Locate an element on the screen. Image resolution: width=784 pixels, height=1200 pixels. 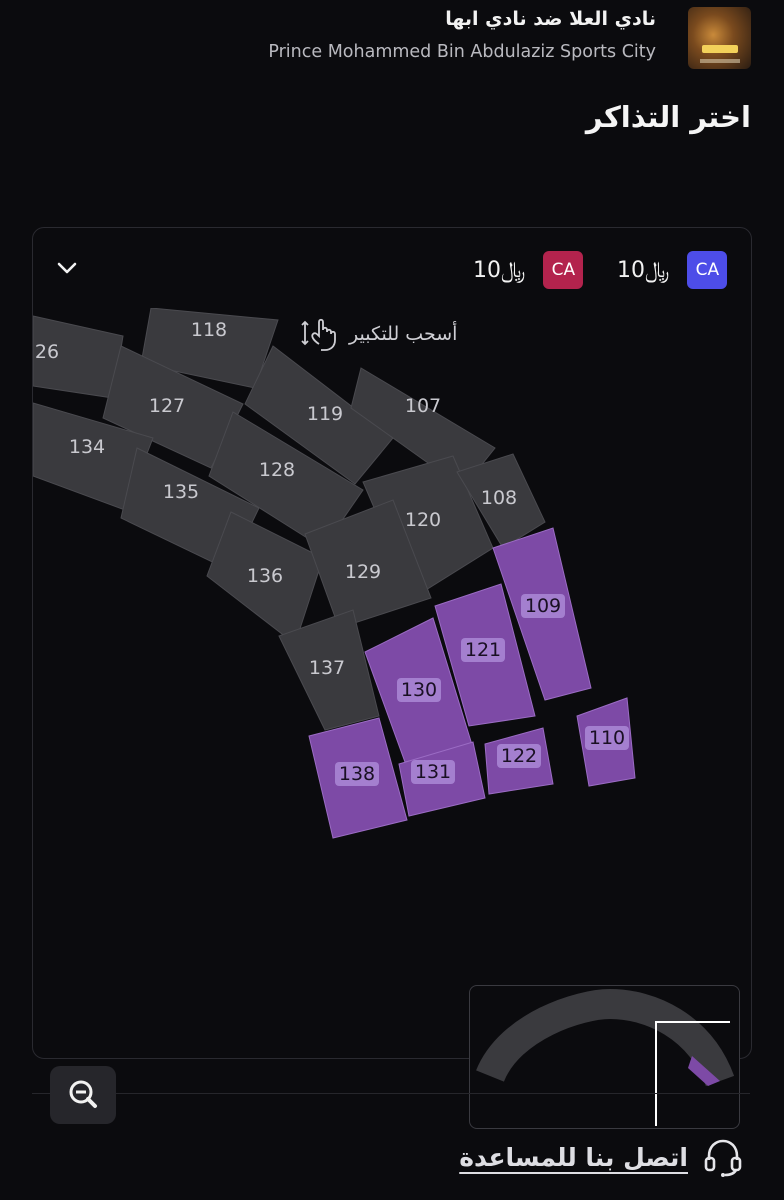
minimap-overview is located at coordinates (605, 1057).